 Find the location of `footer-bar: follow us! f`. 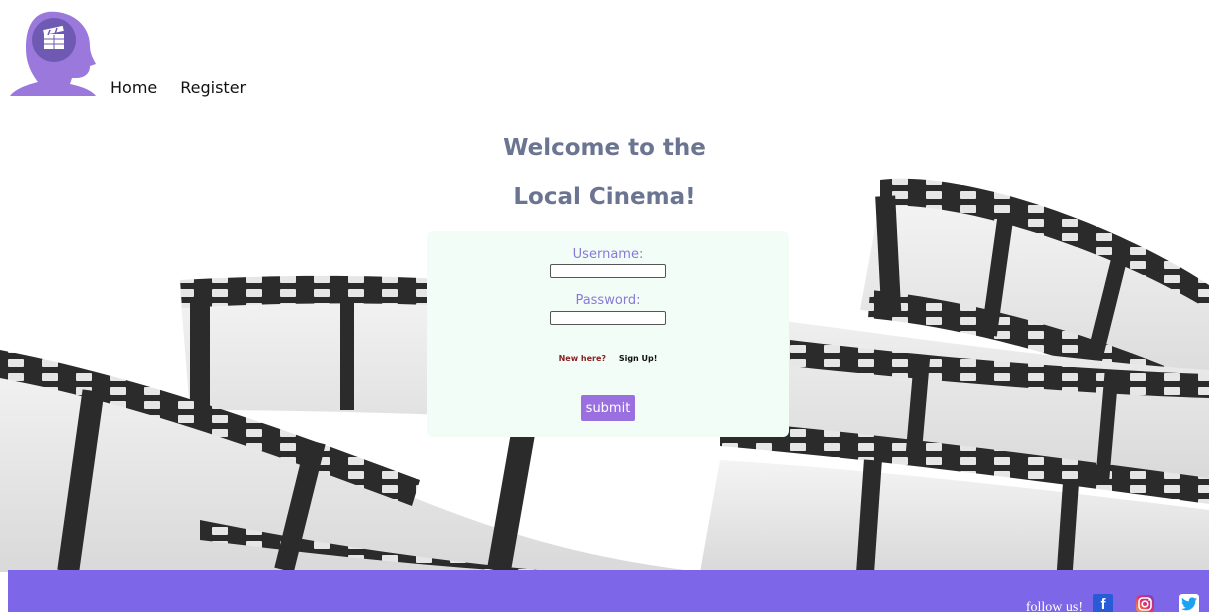

footer-bar: follow us! f is located at coordinates (608, 591).